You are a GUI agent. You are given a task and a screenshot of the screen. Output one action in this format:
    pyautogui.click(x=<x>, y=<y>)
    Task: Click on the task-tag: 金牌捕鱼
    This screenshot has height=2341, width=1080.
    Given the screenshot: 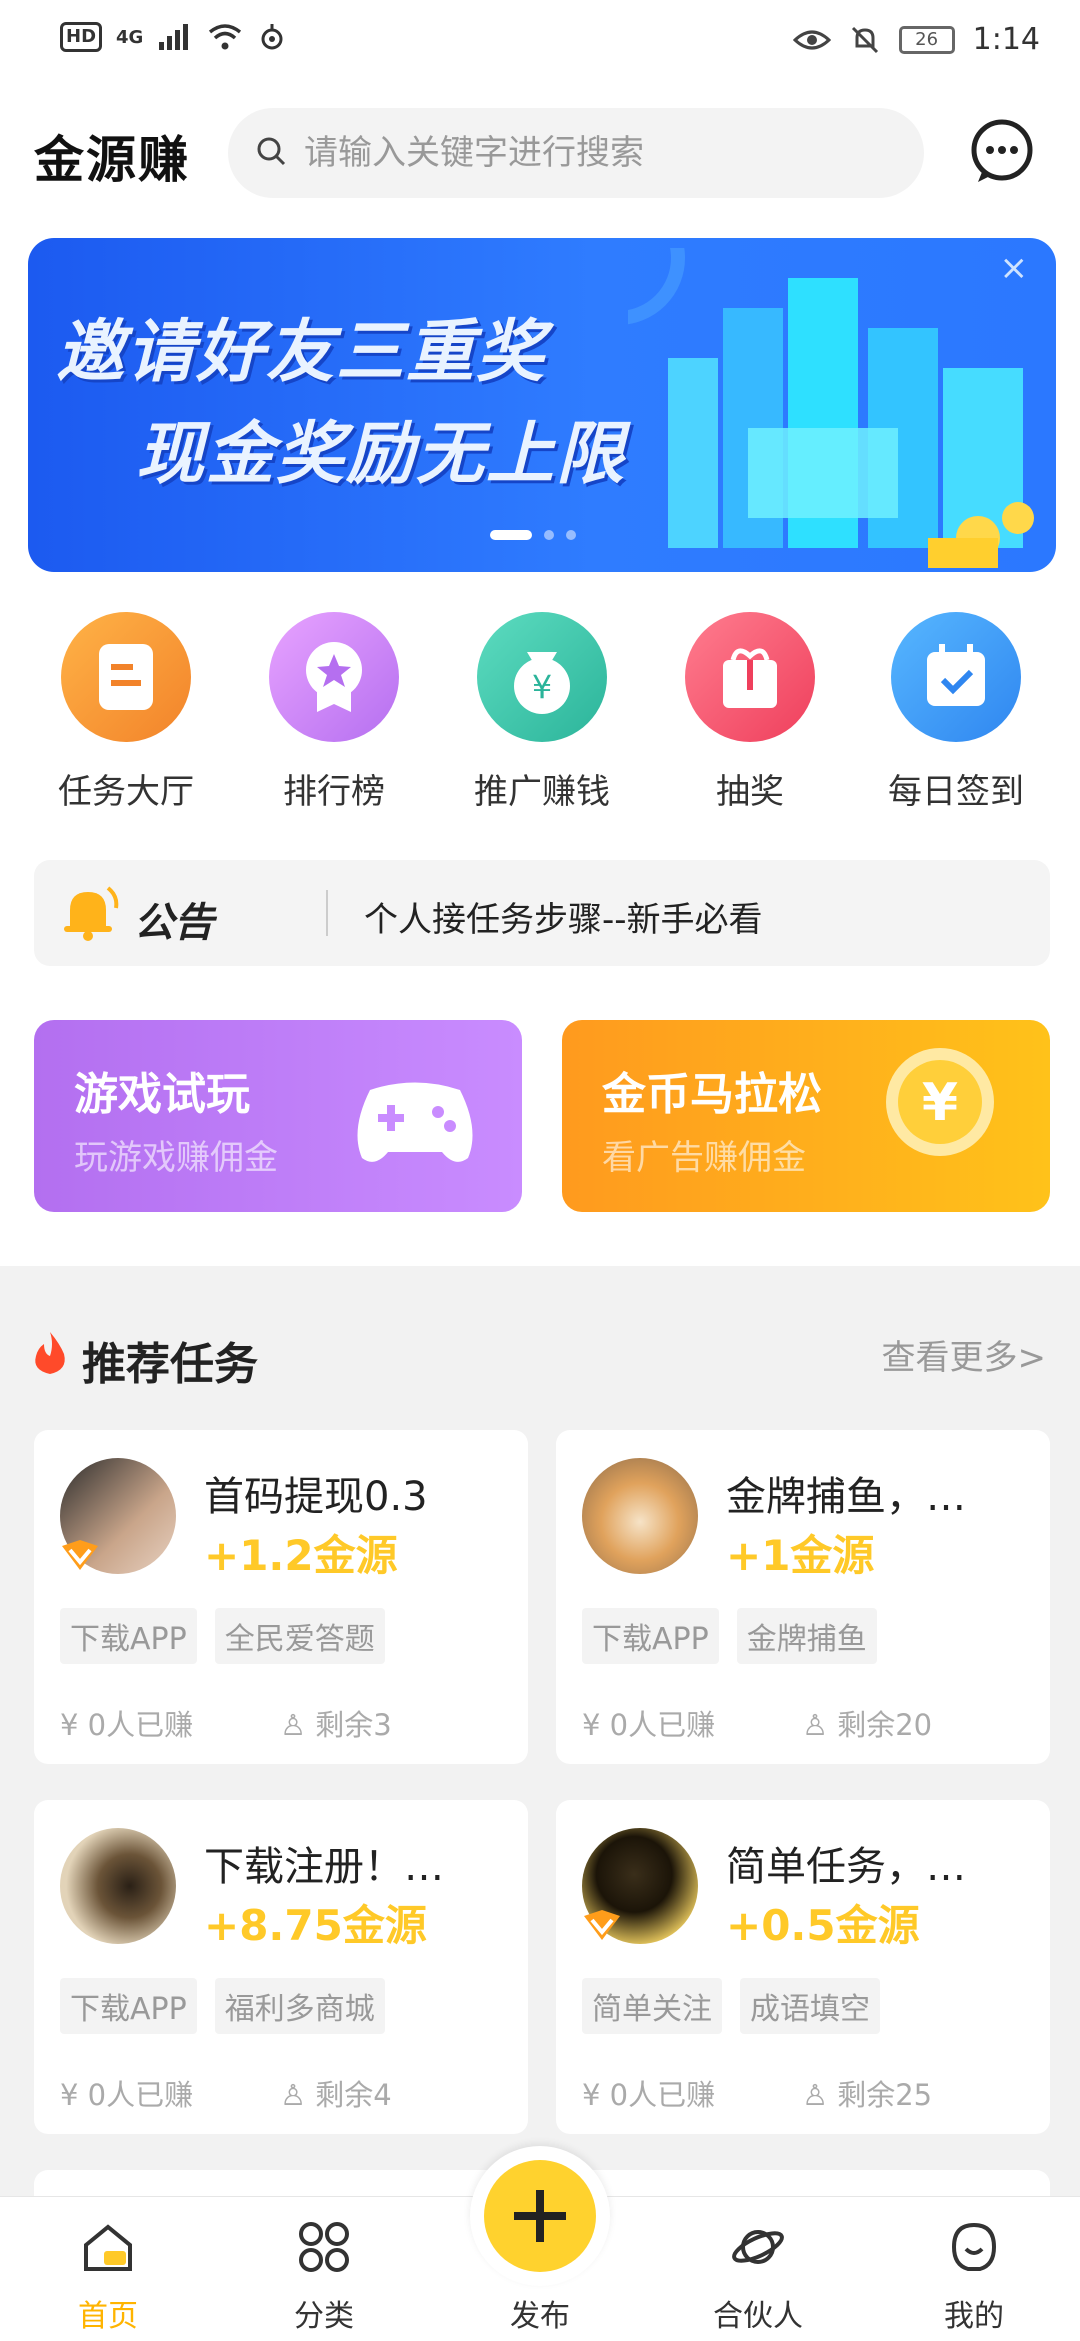 What is the action you would take?
    pyautogui.click(x=806, y=1636)
    